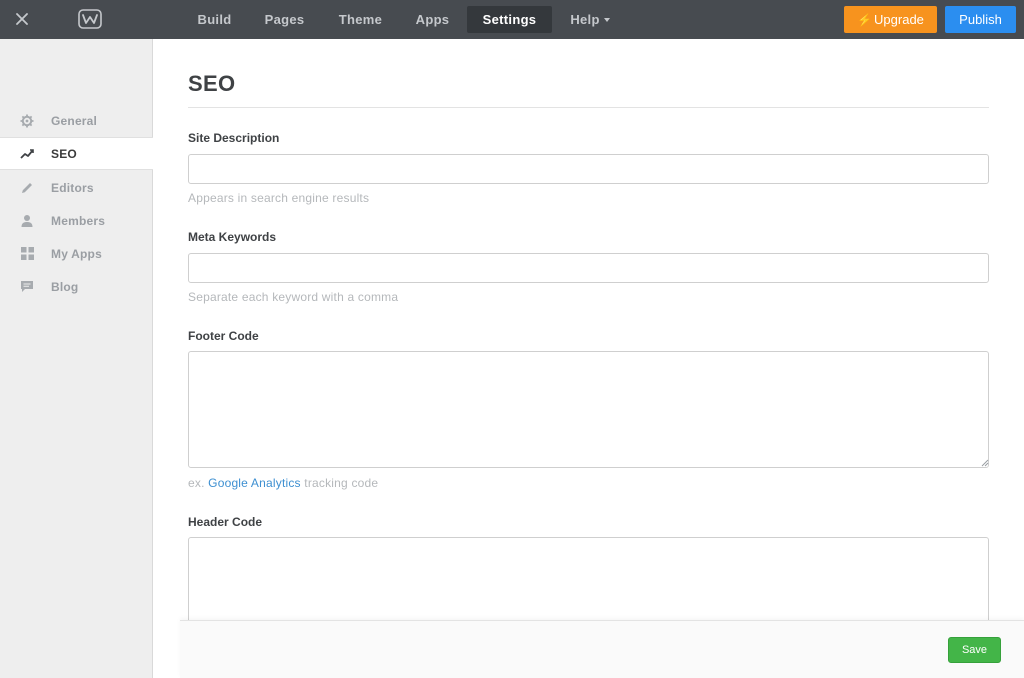  What do you see at coordinates (980, 19) in the screenshot?
I see `publish-button: Publish` at bounding box center [980, 19].